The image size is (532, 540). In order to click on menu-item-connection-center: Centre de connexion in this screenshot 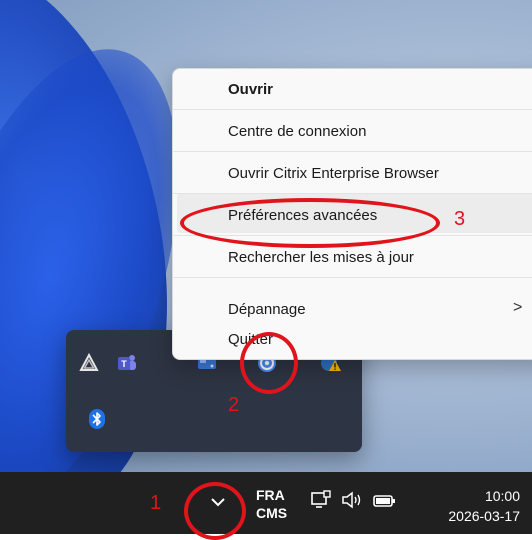, I will do `click(297, 131)`.